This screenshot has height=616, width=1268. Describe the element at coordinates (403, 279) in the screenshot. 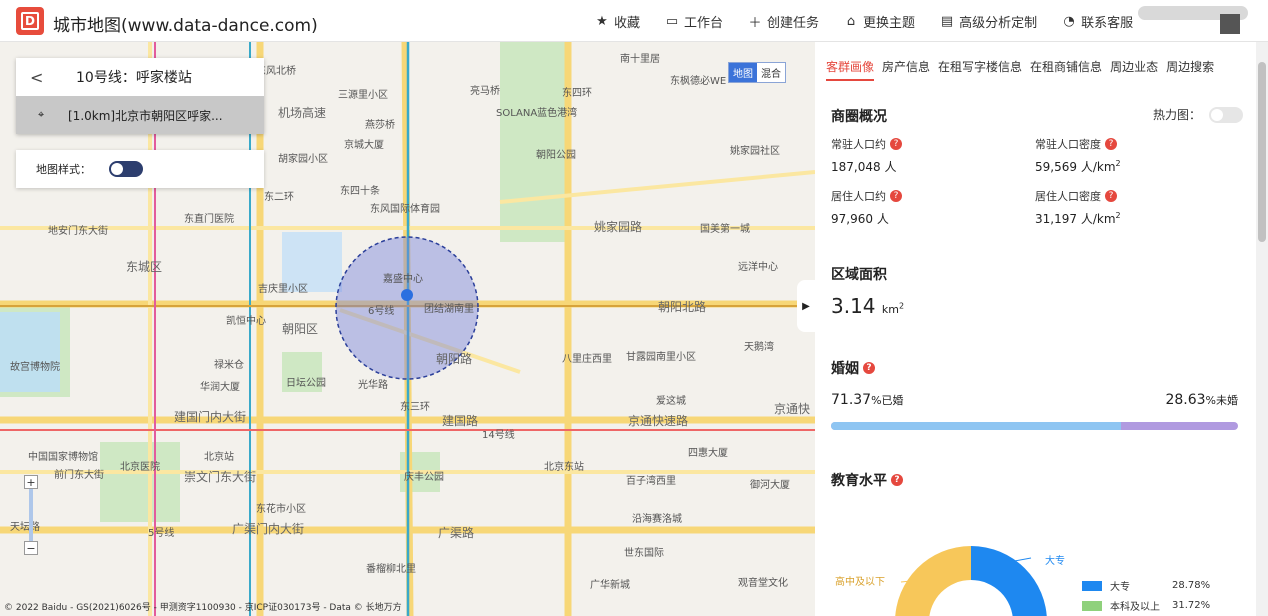

I see `map-label: 嘉盛中心` at that location.